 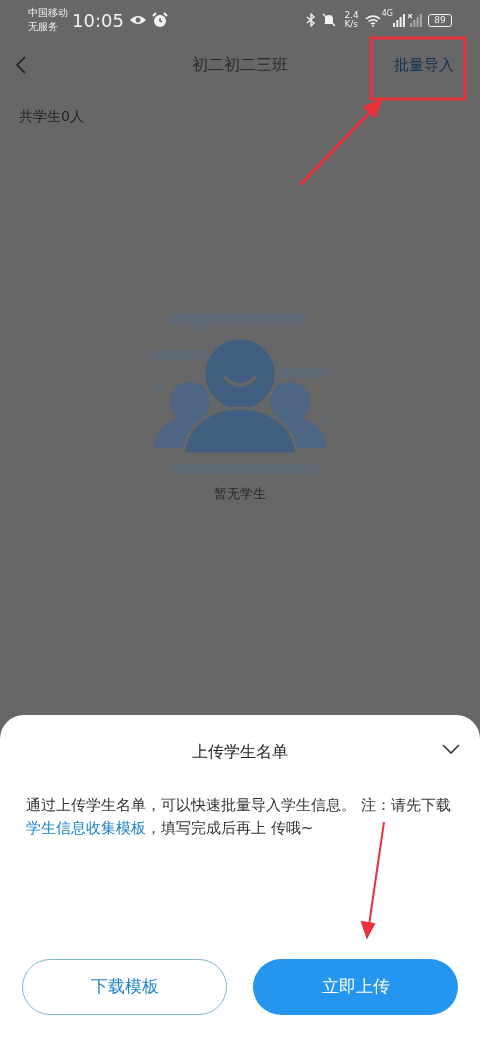 What do you see at coordinates (240, 494) in the screenshot?
I see `empty-state-text: 暂无学生` at bounding box center [240, 494].